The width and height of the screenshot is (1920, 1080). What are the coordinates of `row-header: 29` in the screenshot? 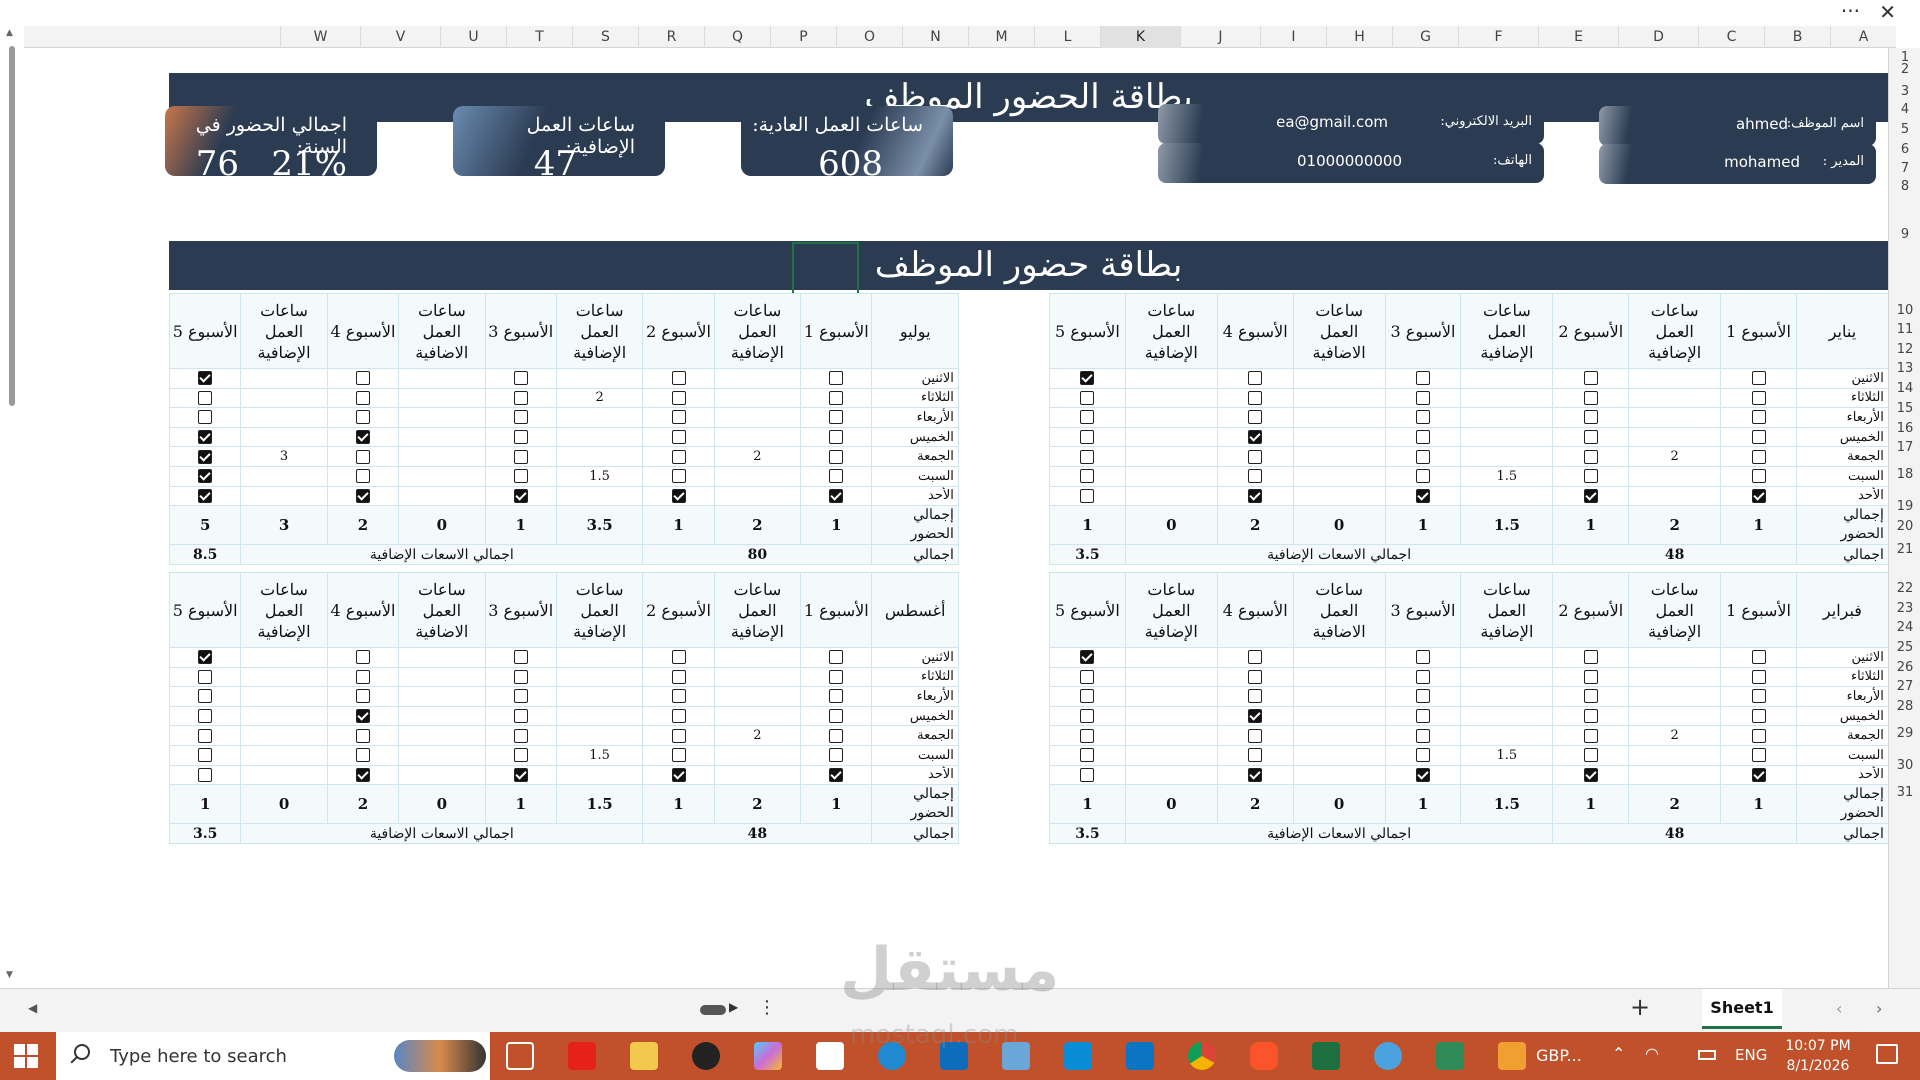 It's located at (1904, 733).